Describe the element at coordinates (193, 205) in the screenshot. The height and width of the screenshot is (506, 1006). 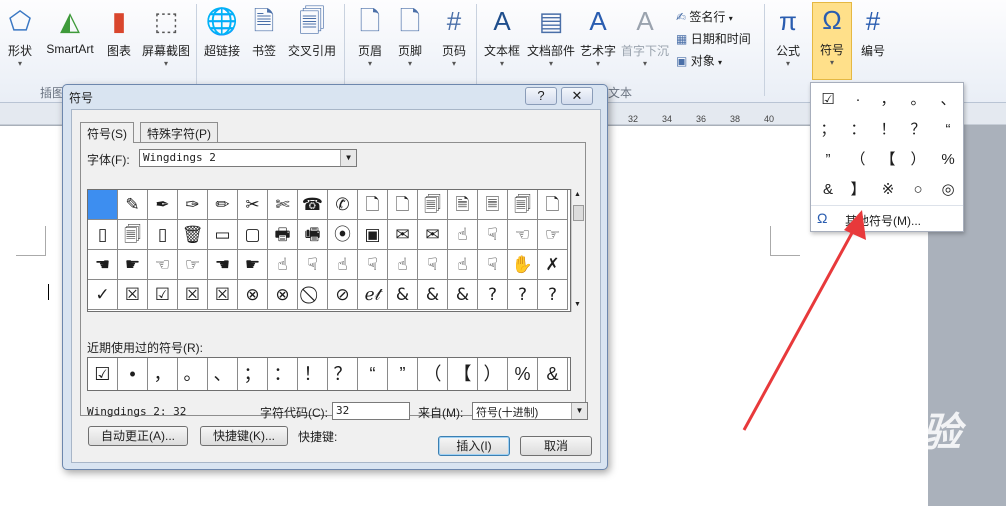
I see `symbol-cell: ✑` at that location.